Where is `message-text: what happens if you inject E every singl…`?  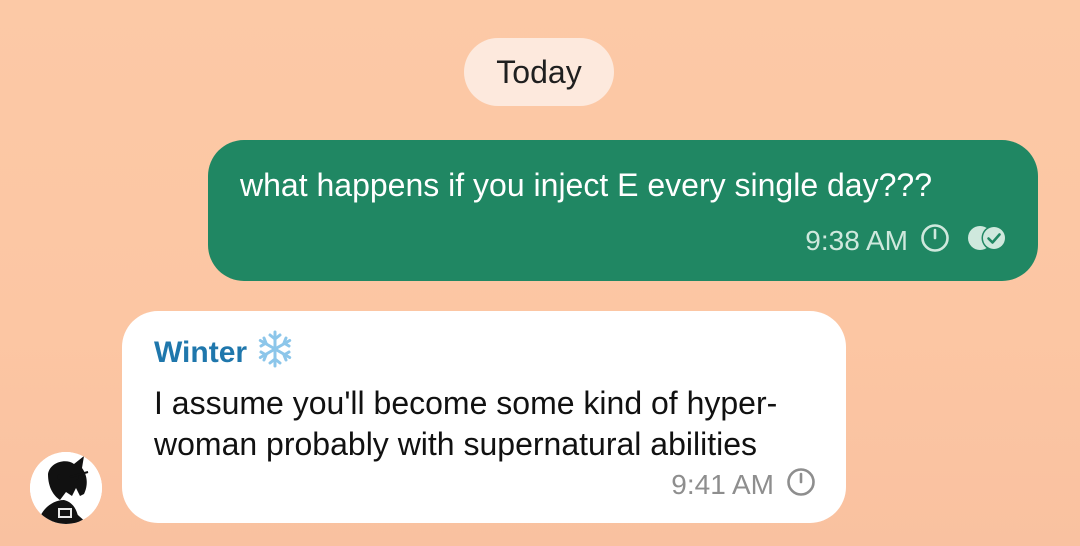
message-text: what happens if you inject E every singl… is located at coordinates (586, 185).